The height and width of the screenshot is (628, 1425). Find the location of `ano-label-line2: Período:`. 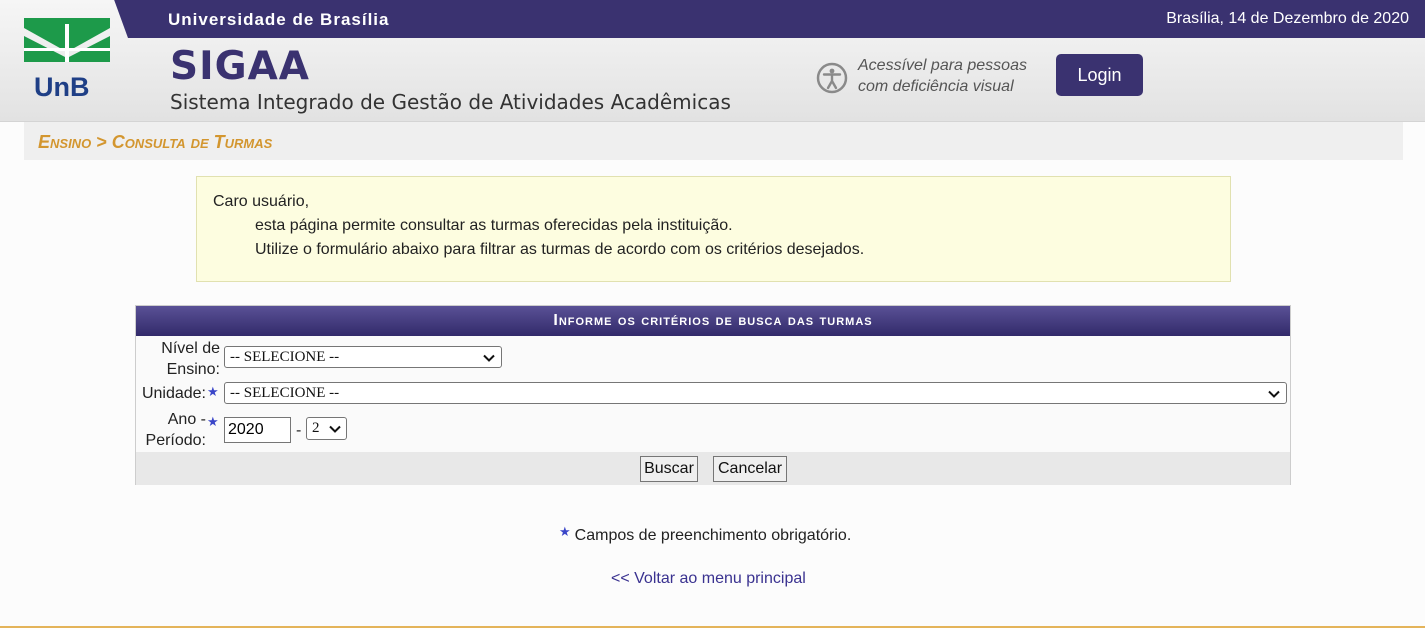

ano-label-line2: Período: is located at coordinates (175, 440).